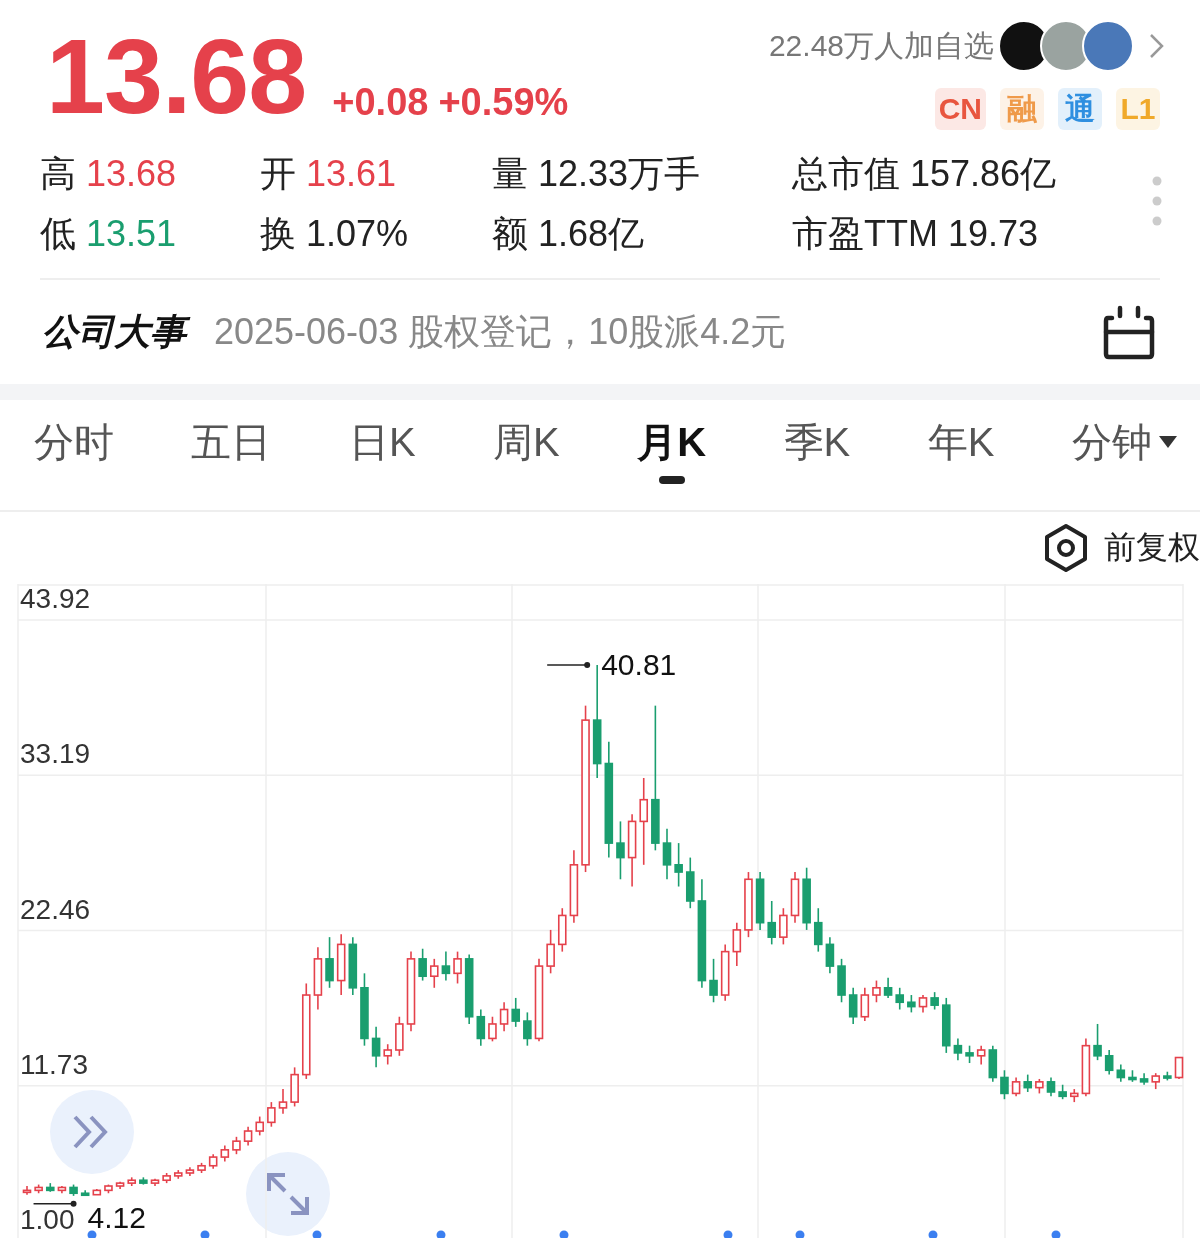 Image resolution: width=1200 pixels, height=1240 pixels. I want to click on chevron-right-icon, so click(1157, 46).